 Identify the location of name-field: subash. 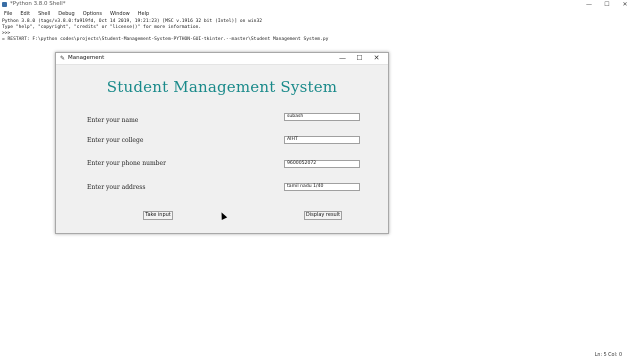
(322, 117).